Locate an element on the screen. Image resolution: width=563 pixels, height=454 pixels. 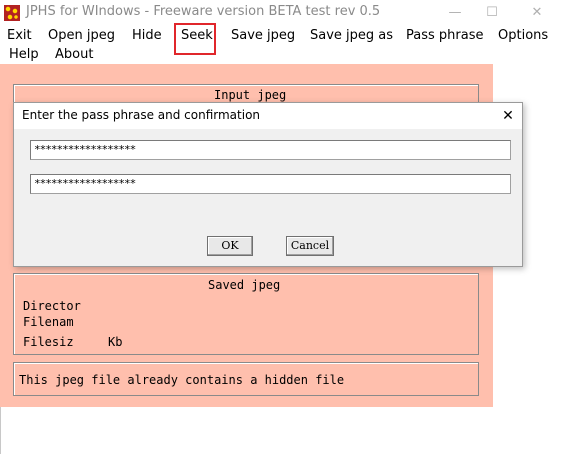
saved-jpeg-title: Saved jpeg is located at coordinates (244, 285).